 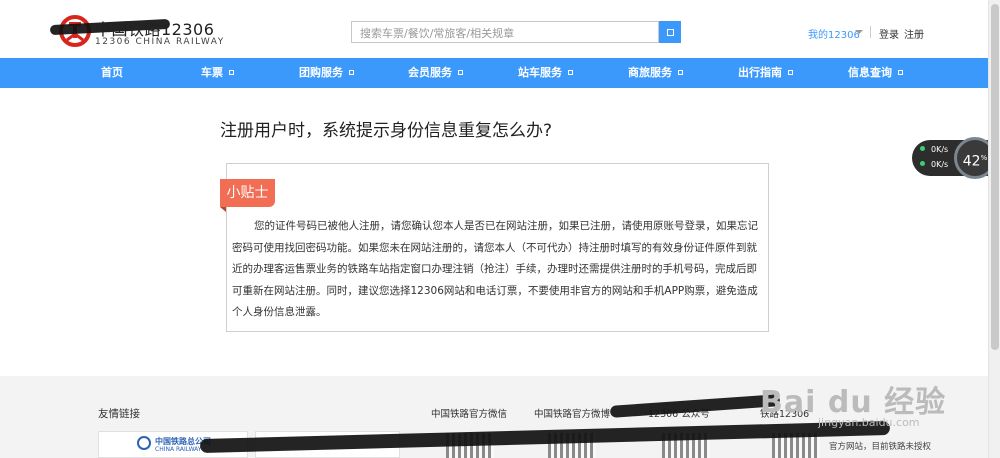 What do you see at coordinates (650, 72) in the screenshot?
I see `nav-item-label: 商旅服务` at bounding box center [650, 72].